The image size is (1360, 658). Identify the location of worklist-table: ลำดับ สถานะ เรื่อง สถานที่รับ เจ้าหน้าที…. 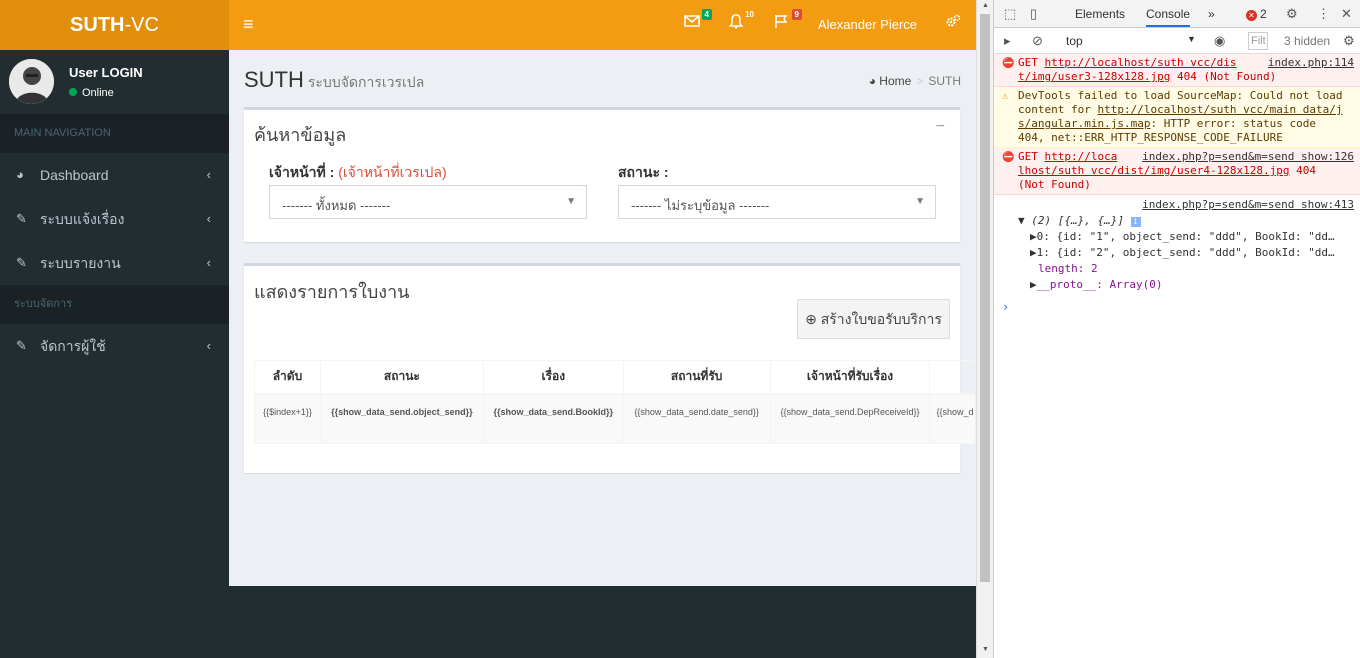
(614, 402).